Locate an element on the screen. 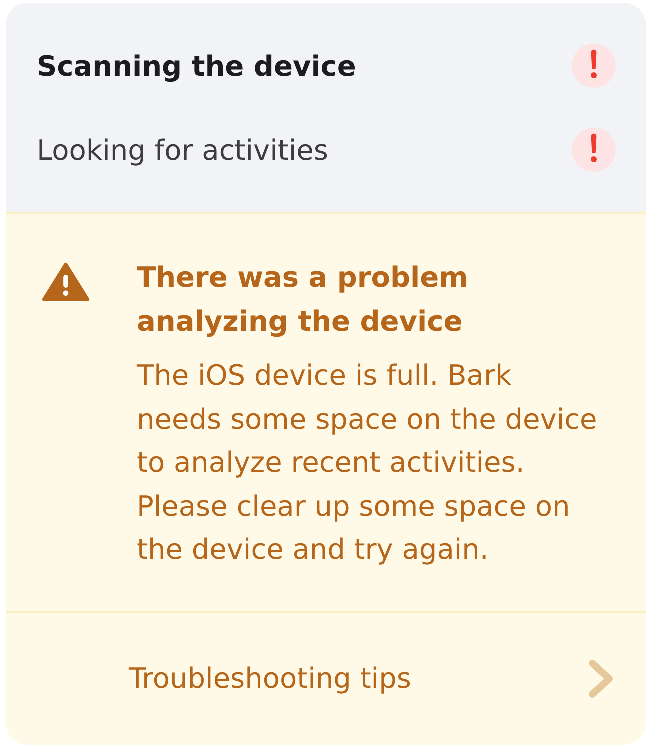 Image resolution: width=651 pixels, height=748 pixels. chevron-right-icon is located at coordinates (601, 678).